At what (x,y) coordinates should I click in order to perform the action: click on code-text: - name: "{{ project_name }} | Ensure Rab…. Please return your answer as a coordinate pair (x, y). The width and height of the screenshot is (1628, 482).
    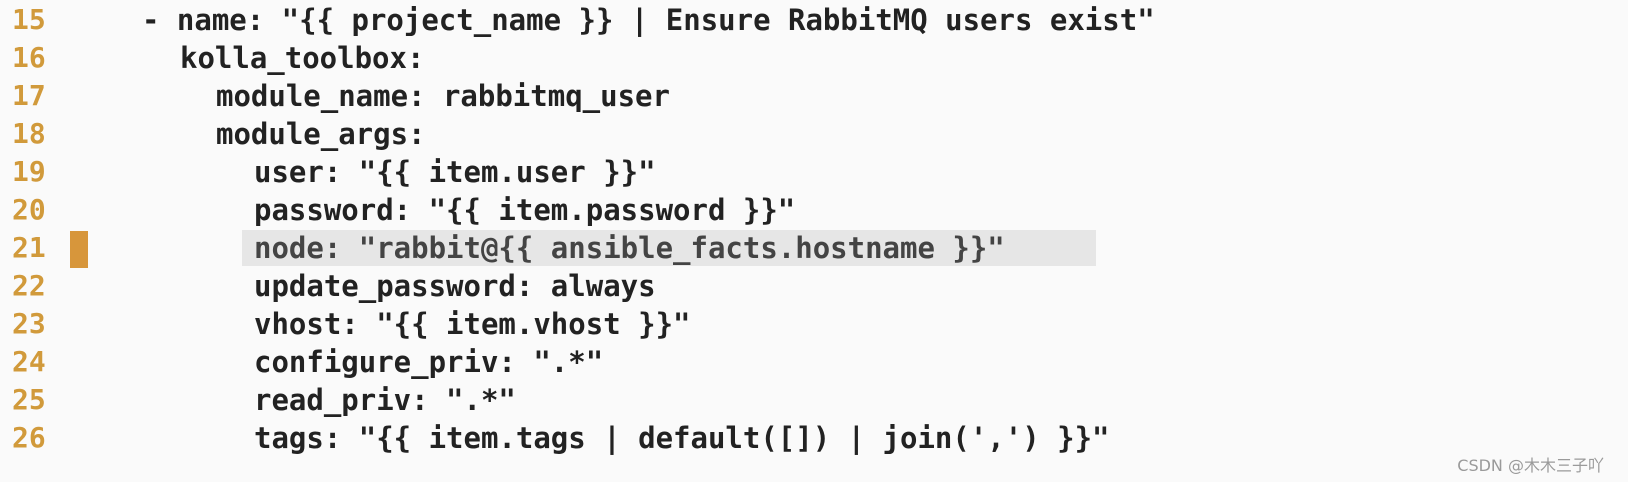
    Looking at the image, I should click on (648, 20).